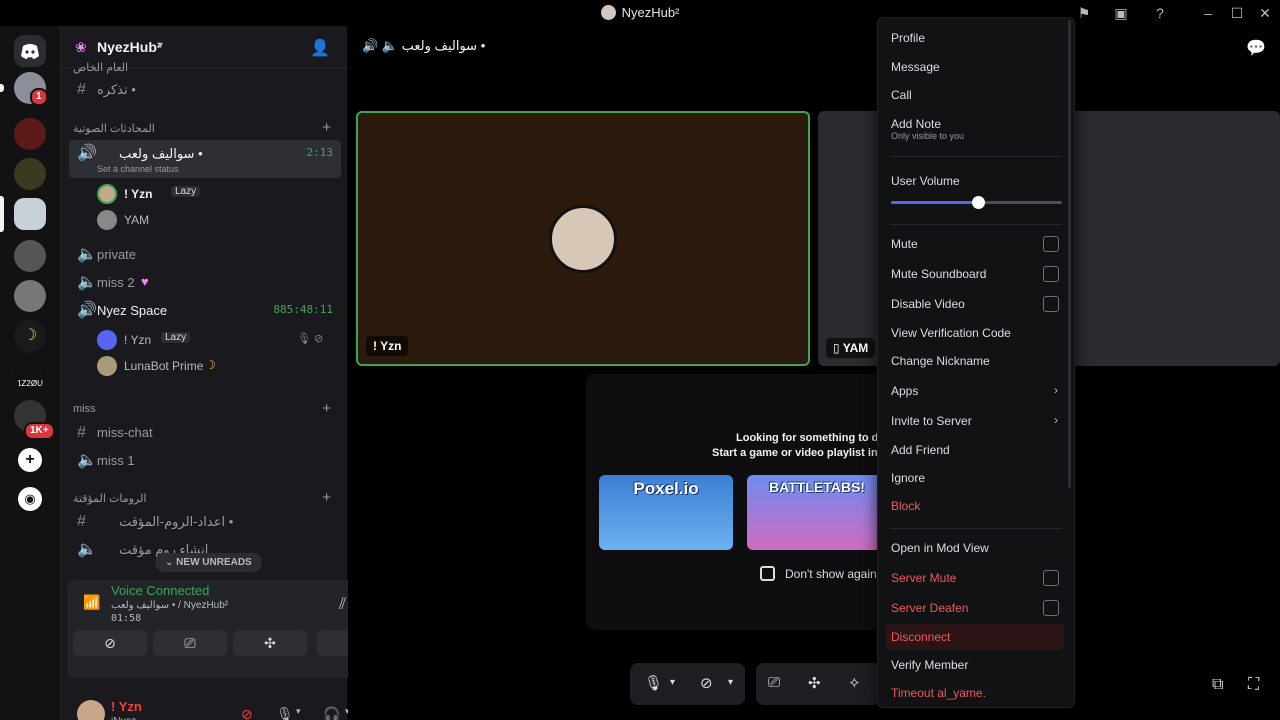 This screenshot has height=720, width=1280. Describe the element at coordinates (975, 548) in the screenshot. I see `menu-mod-view: Open in Mod View` at that location.